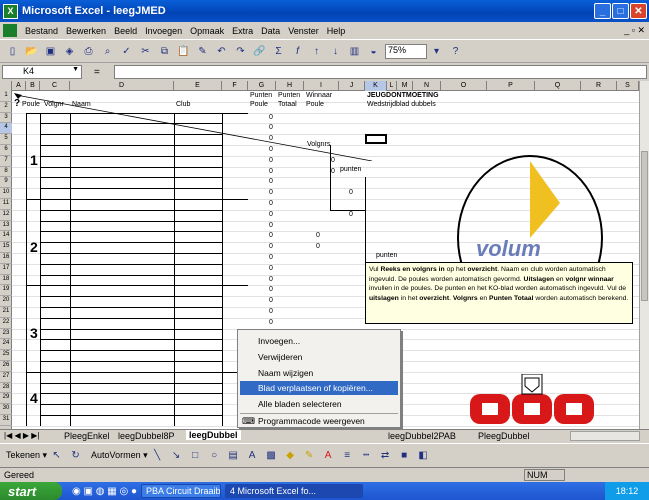 Image resolution: width=649 pixels, height=500 pixels. I want to click on wordart-icon: A, so click(252, 455).